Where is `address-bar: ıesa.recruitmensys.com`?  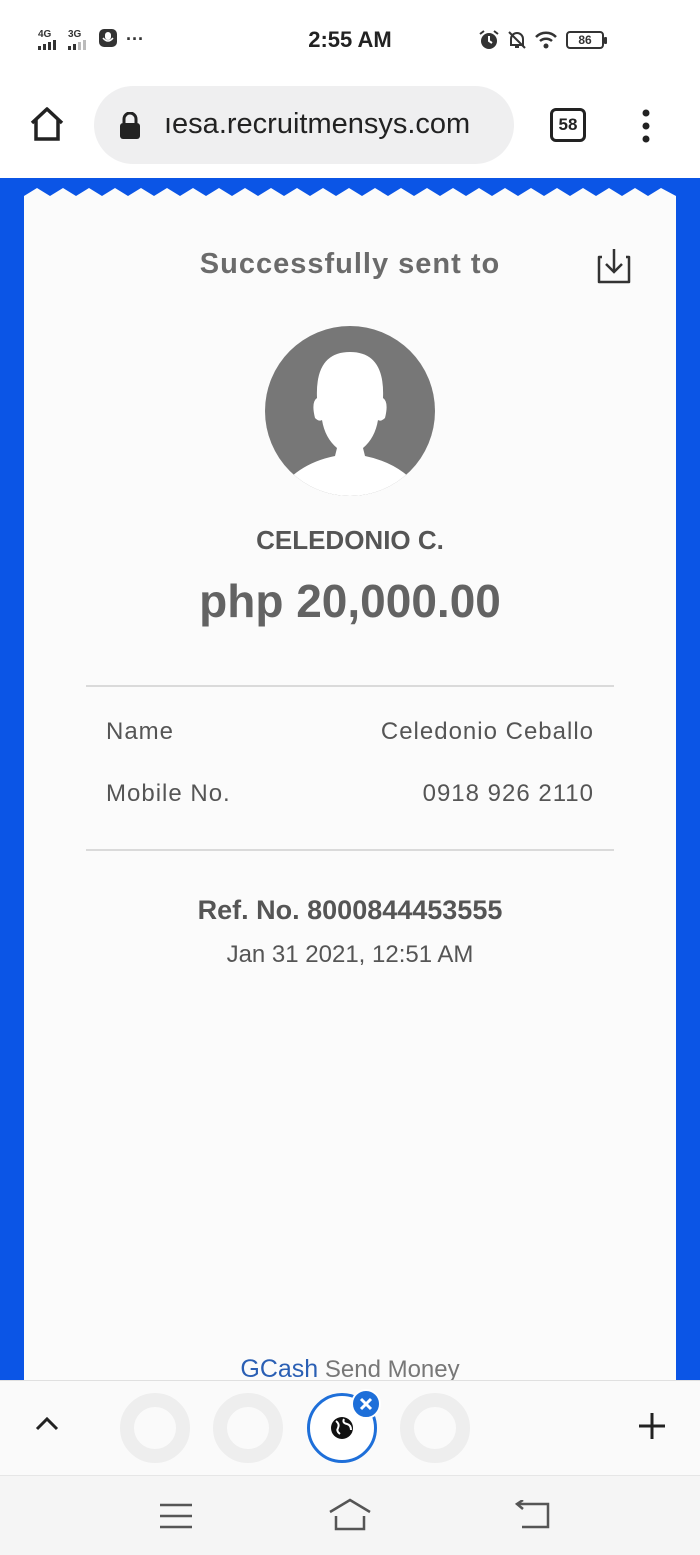
address-bar: ıesa.recruitmensys.com is located at coordinates (304, 125).